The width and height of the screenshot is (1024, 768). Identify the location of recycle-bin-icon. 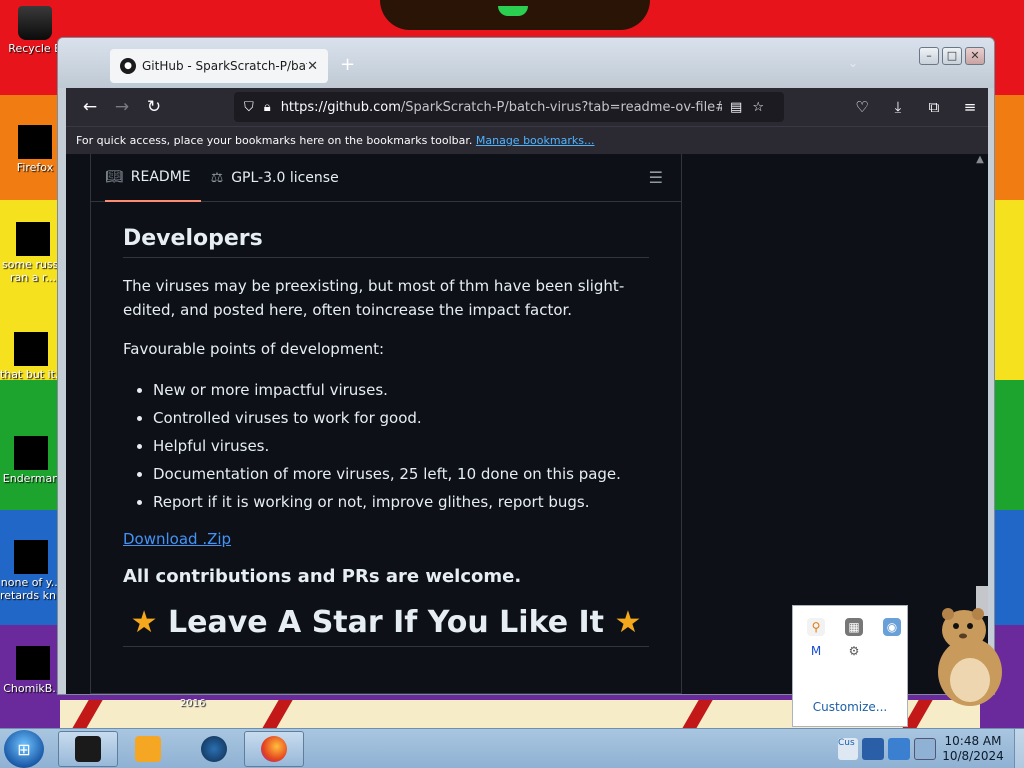
(35, 23).